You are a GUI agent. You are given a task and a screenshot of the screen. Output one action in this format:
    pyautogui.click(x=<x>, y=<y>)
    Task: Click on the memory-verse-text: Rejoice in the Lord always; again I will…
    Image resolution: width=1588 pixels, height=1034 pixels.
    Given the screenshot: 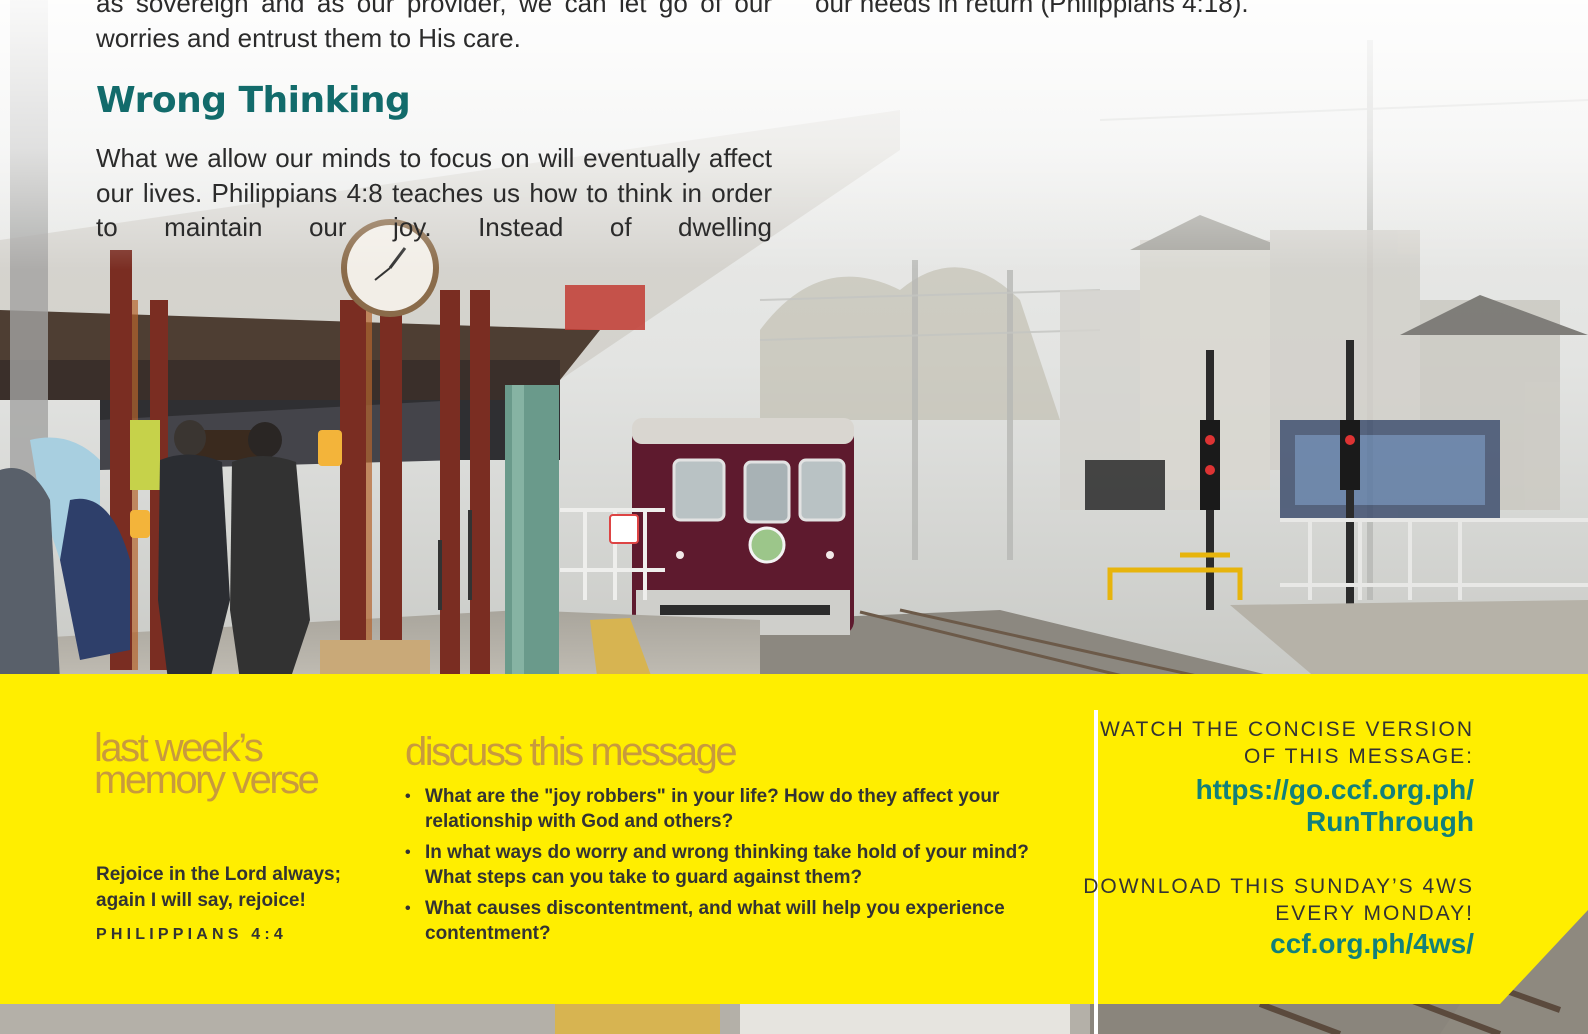 What is the action you would take?
    pyautogui.click(x=218, y=887)
    